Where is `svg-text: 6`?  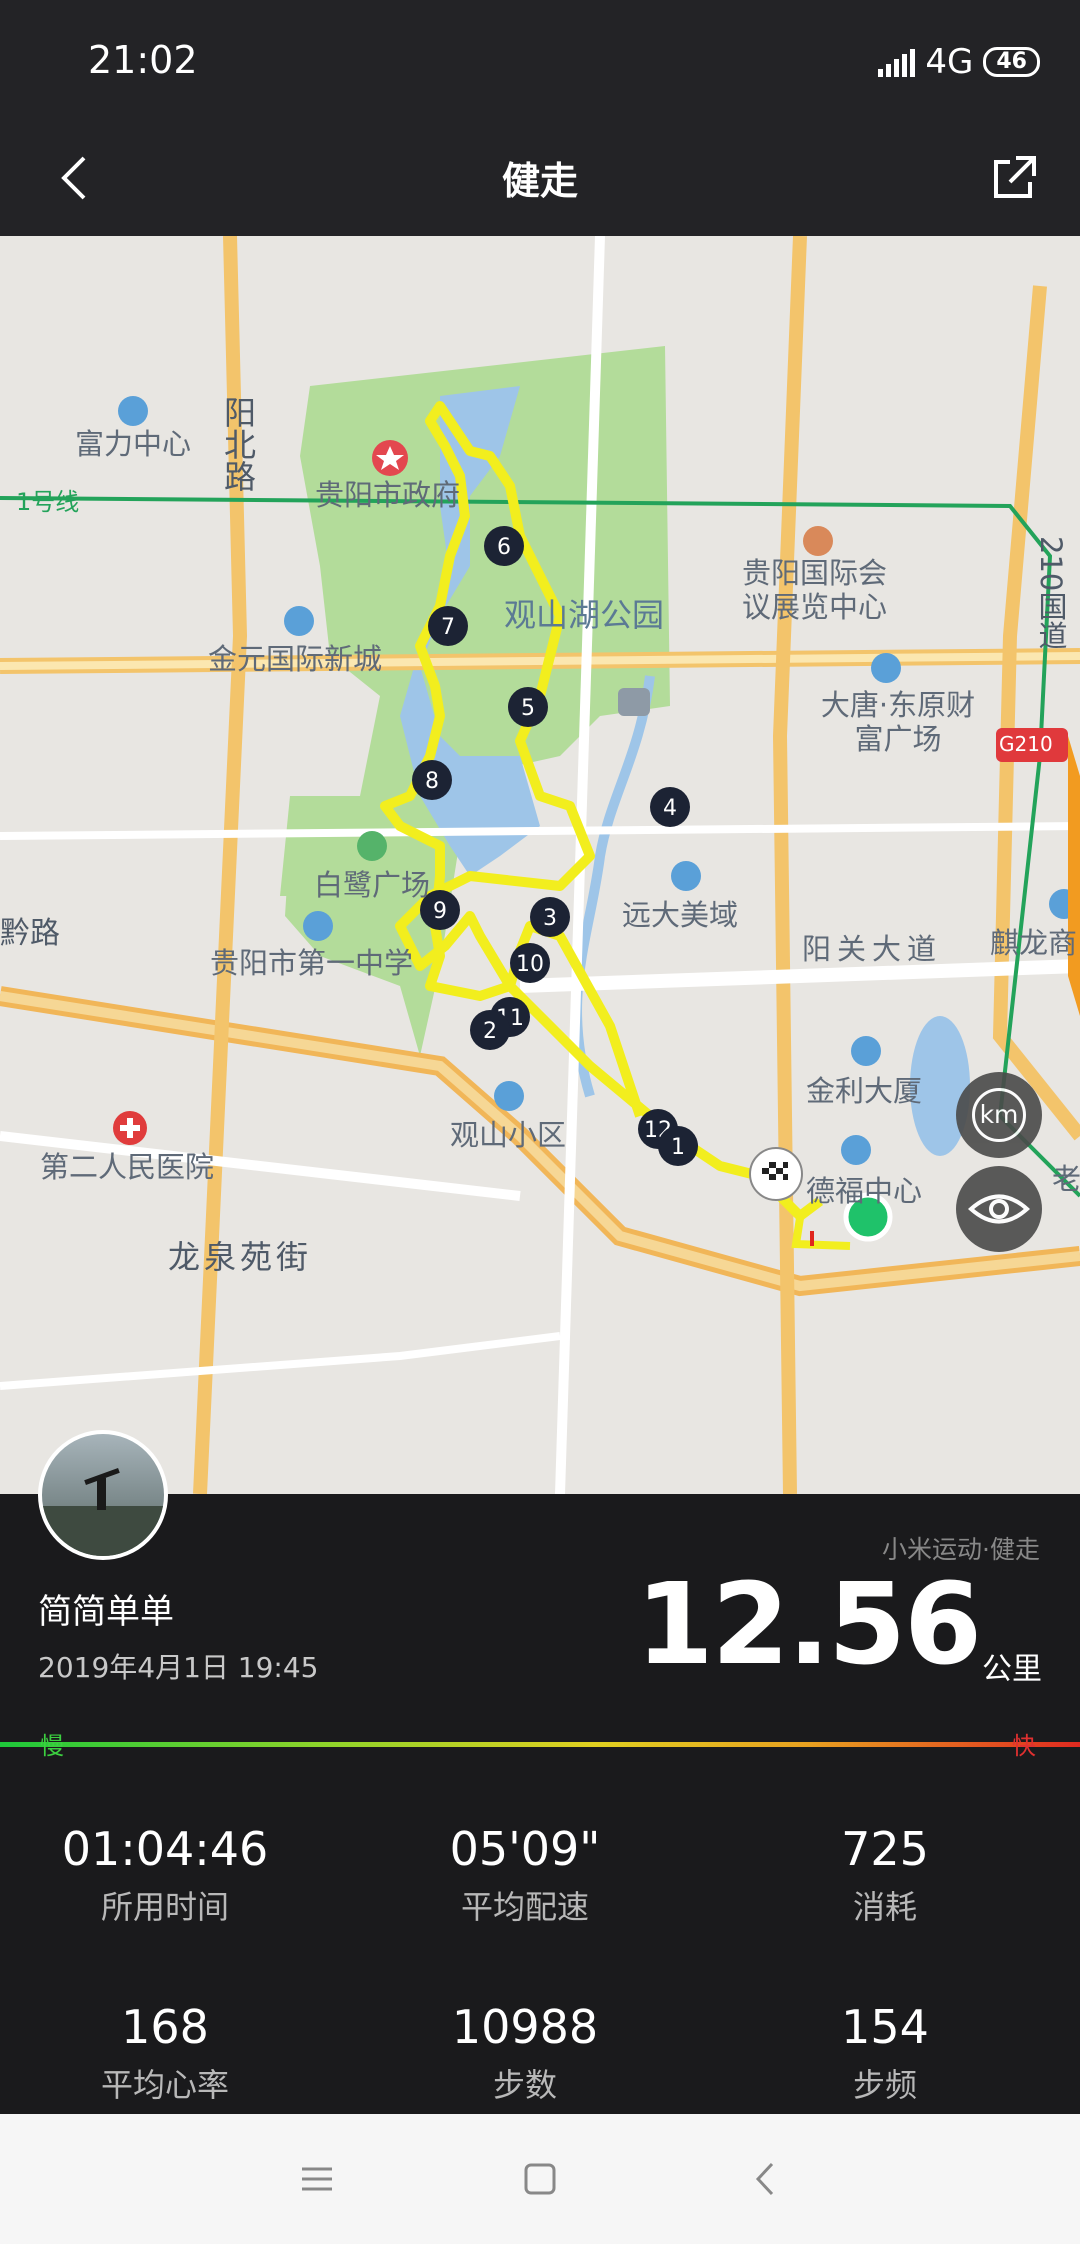 svg-text: 6 is located at coordinates (504, 547).